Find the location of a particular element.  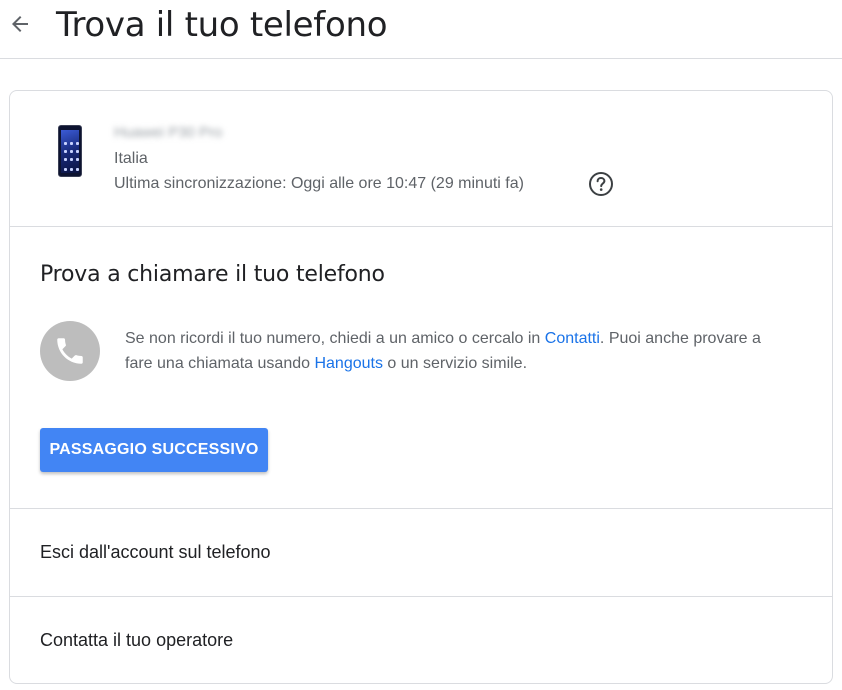

device-image is located at coordinates (70, 151).